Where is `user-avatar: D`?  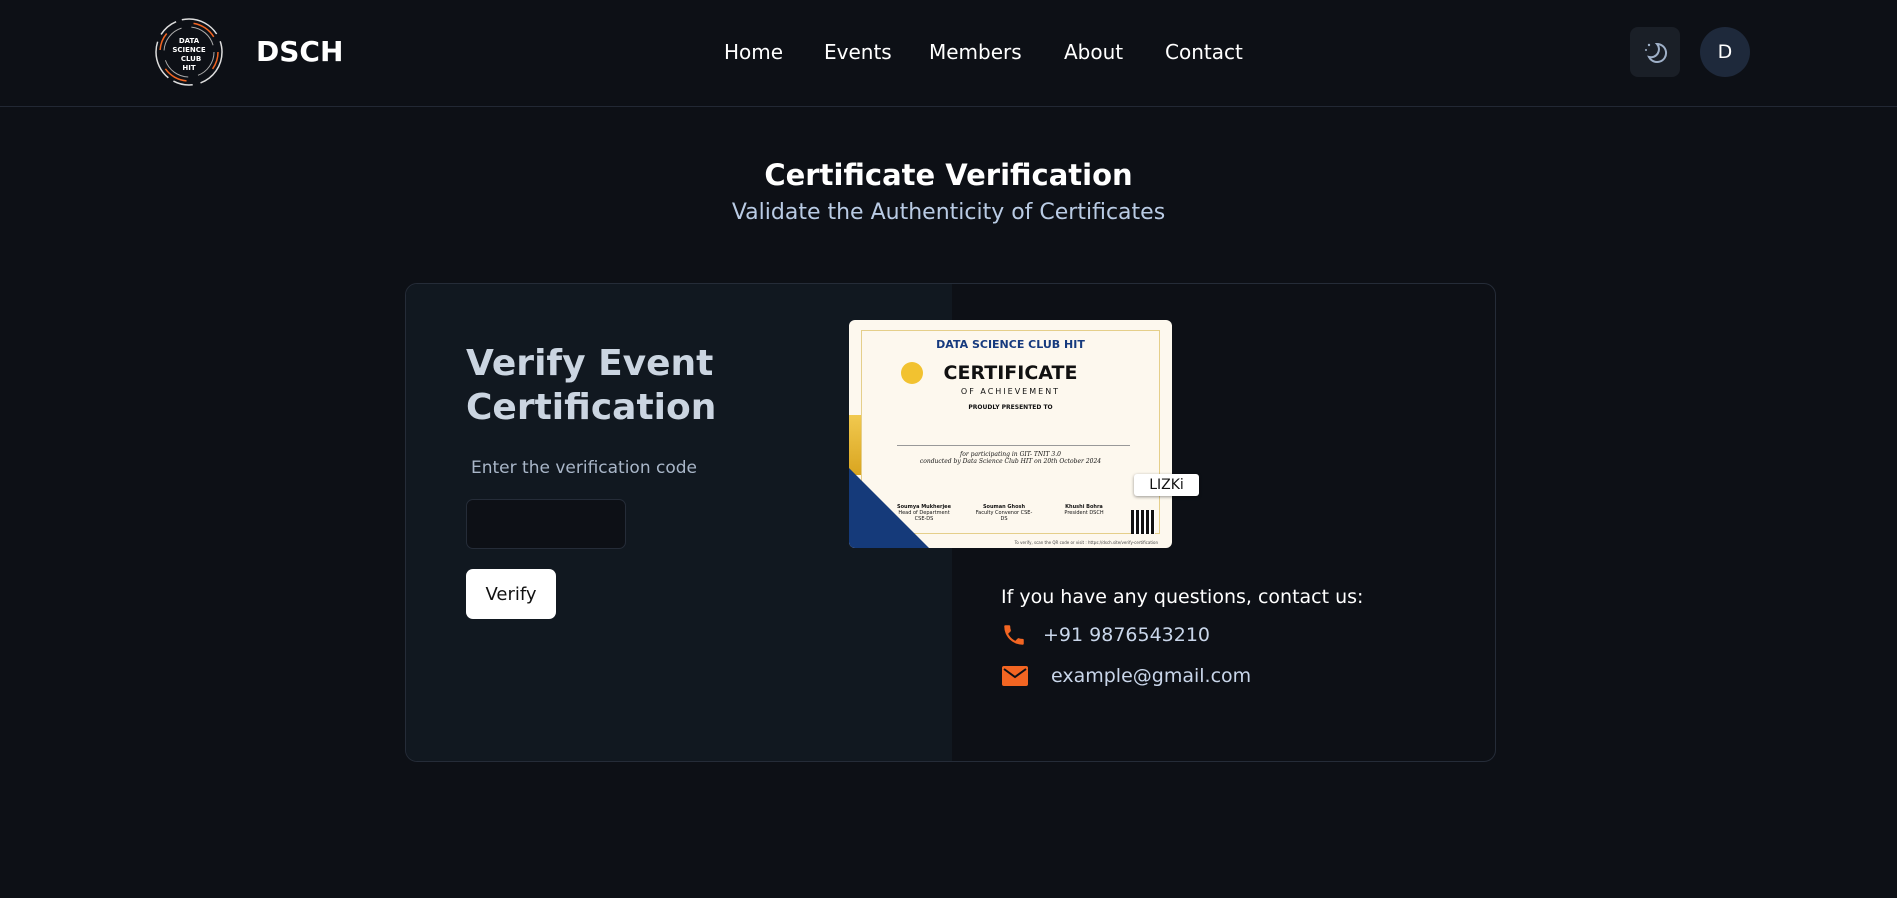 user-avatar: D is located at coordinates (1725, 52).